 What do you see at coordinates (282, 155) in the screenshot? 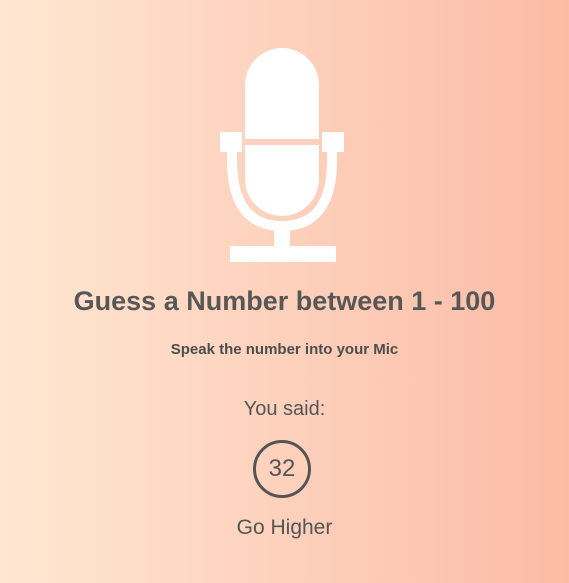
I see `microphone-icon` at bounding box center [282, 155].